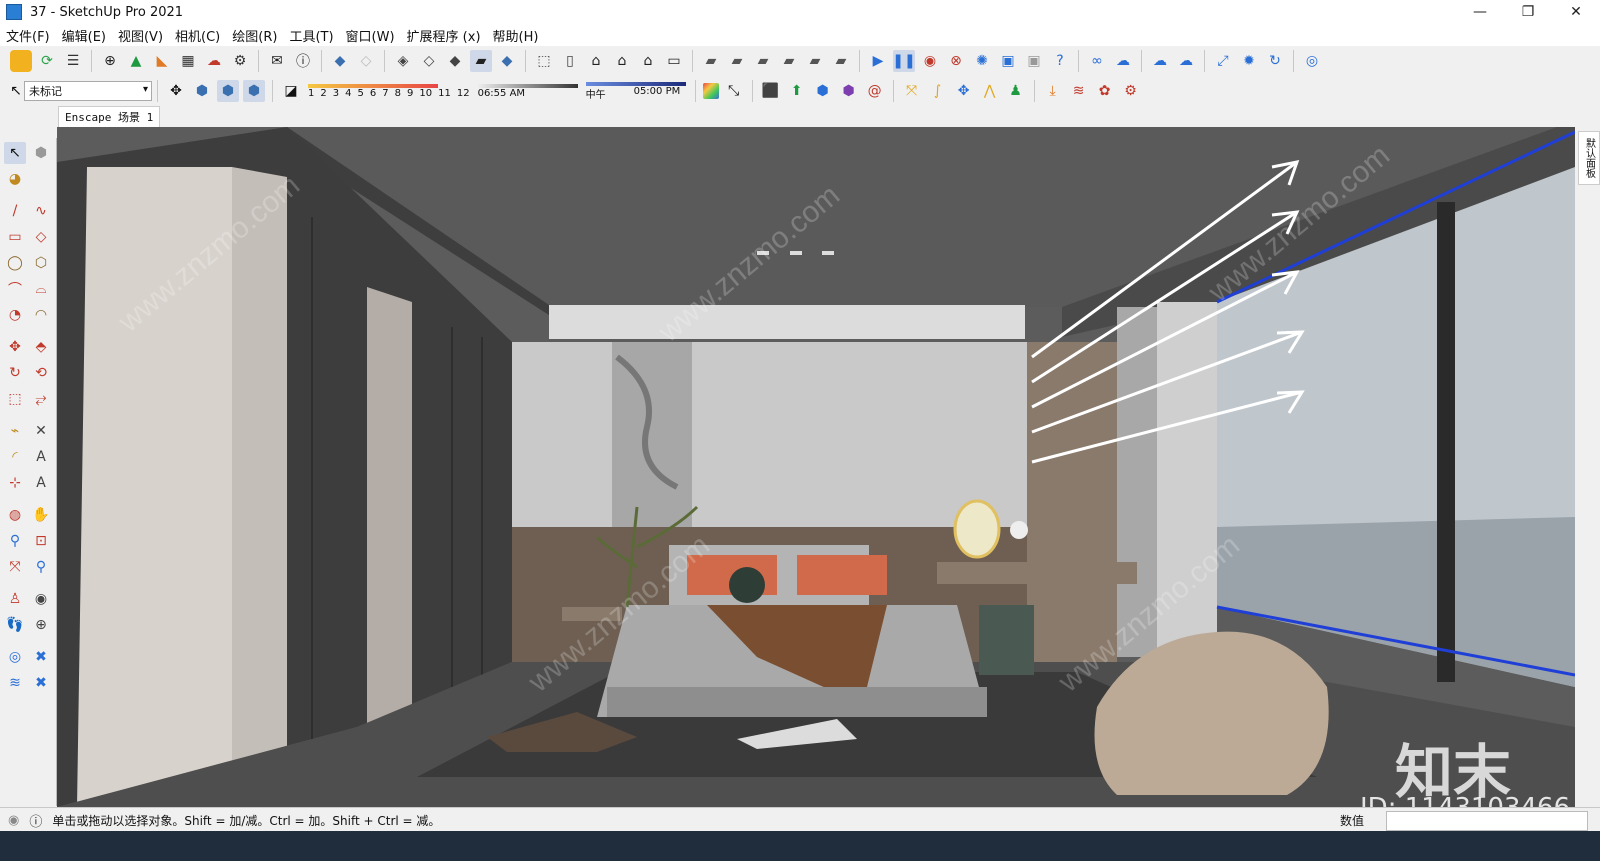 The width and height of the screenshot is (1600, 861). What do you see at coordinates (188, 61) in the screenshot?
I see `checker-icon: ▦` at bounding box center [188, 61].